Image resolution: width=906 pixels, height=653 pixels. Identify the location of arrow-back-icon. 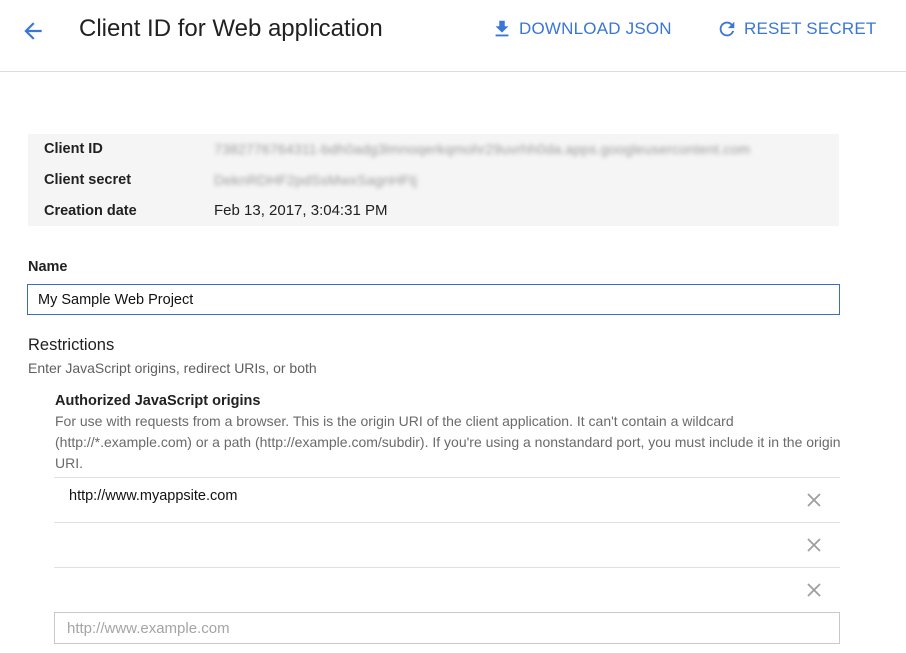
(33, 31).